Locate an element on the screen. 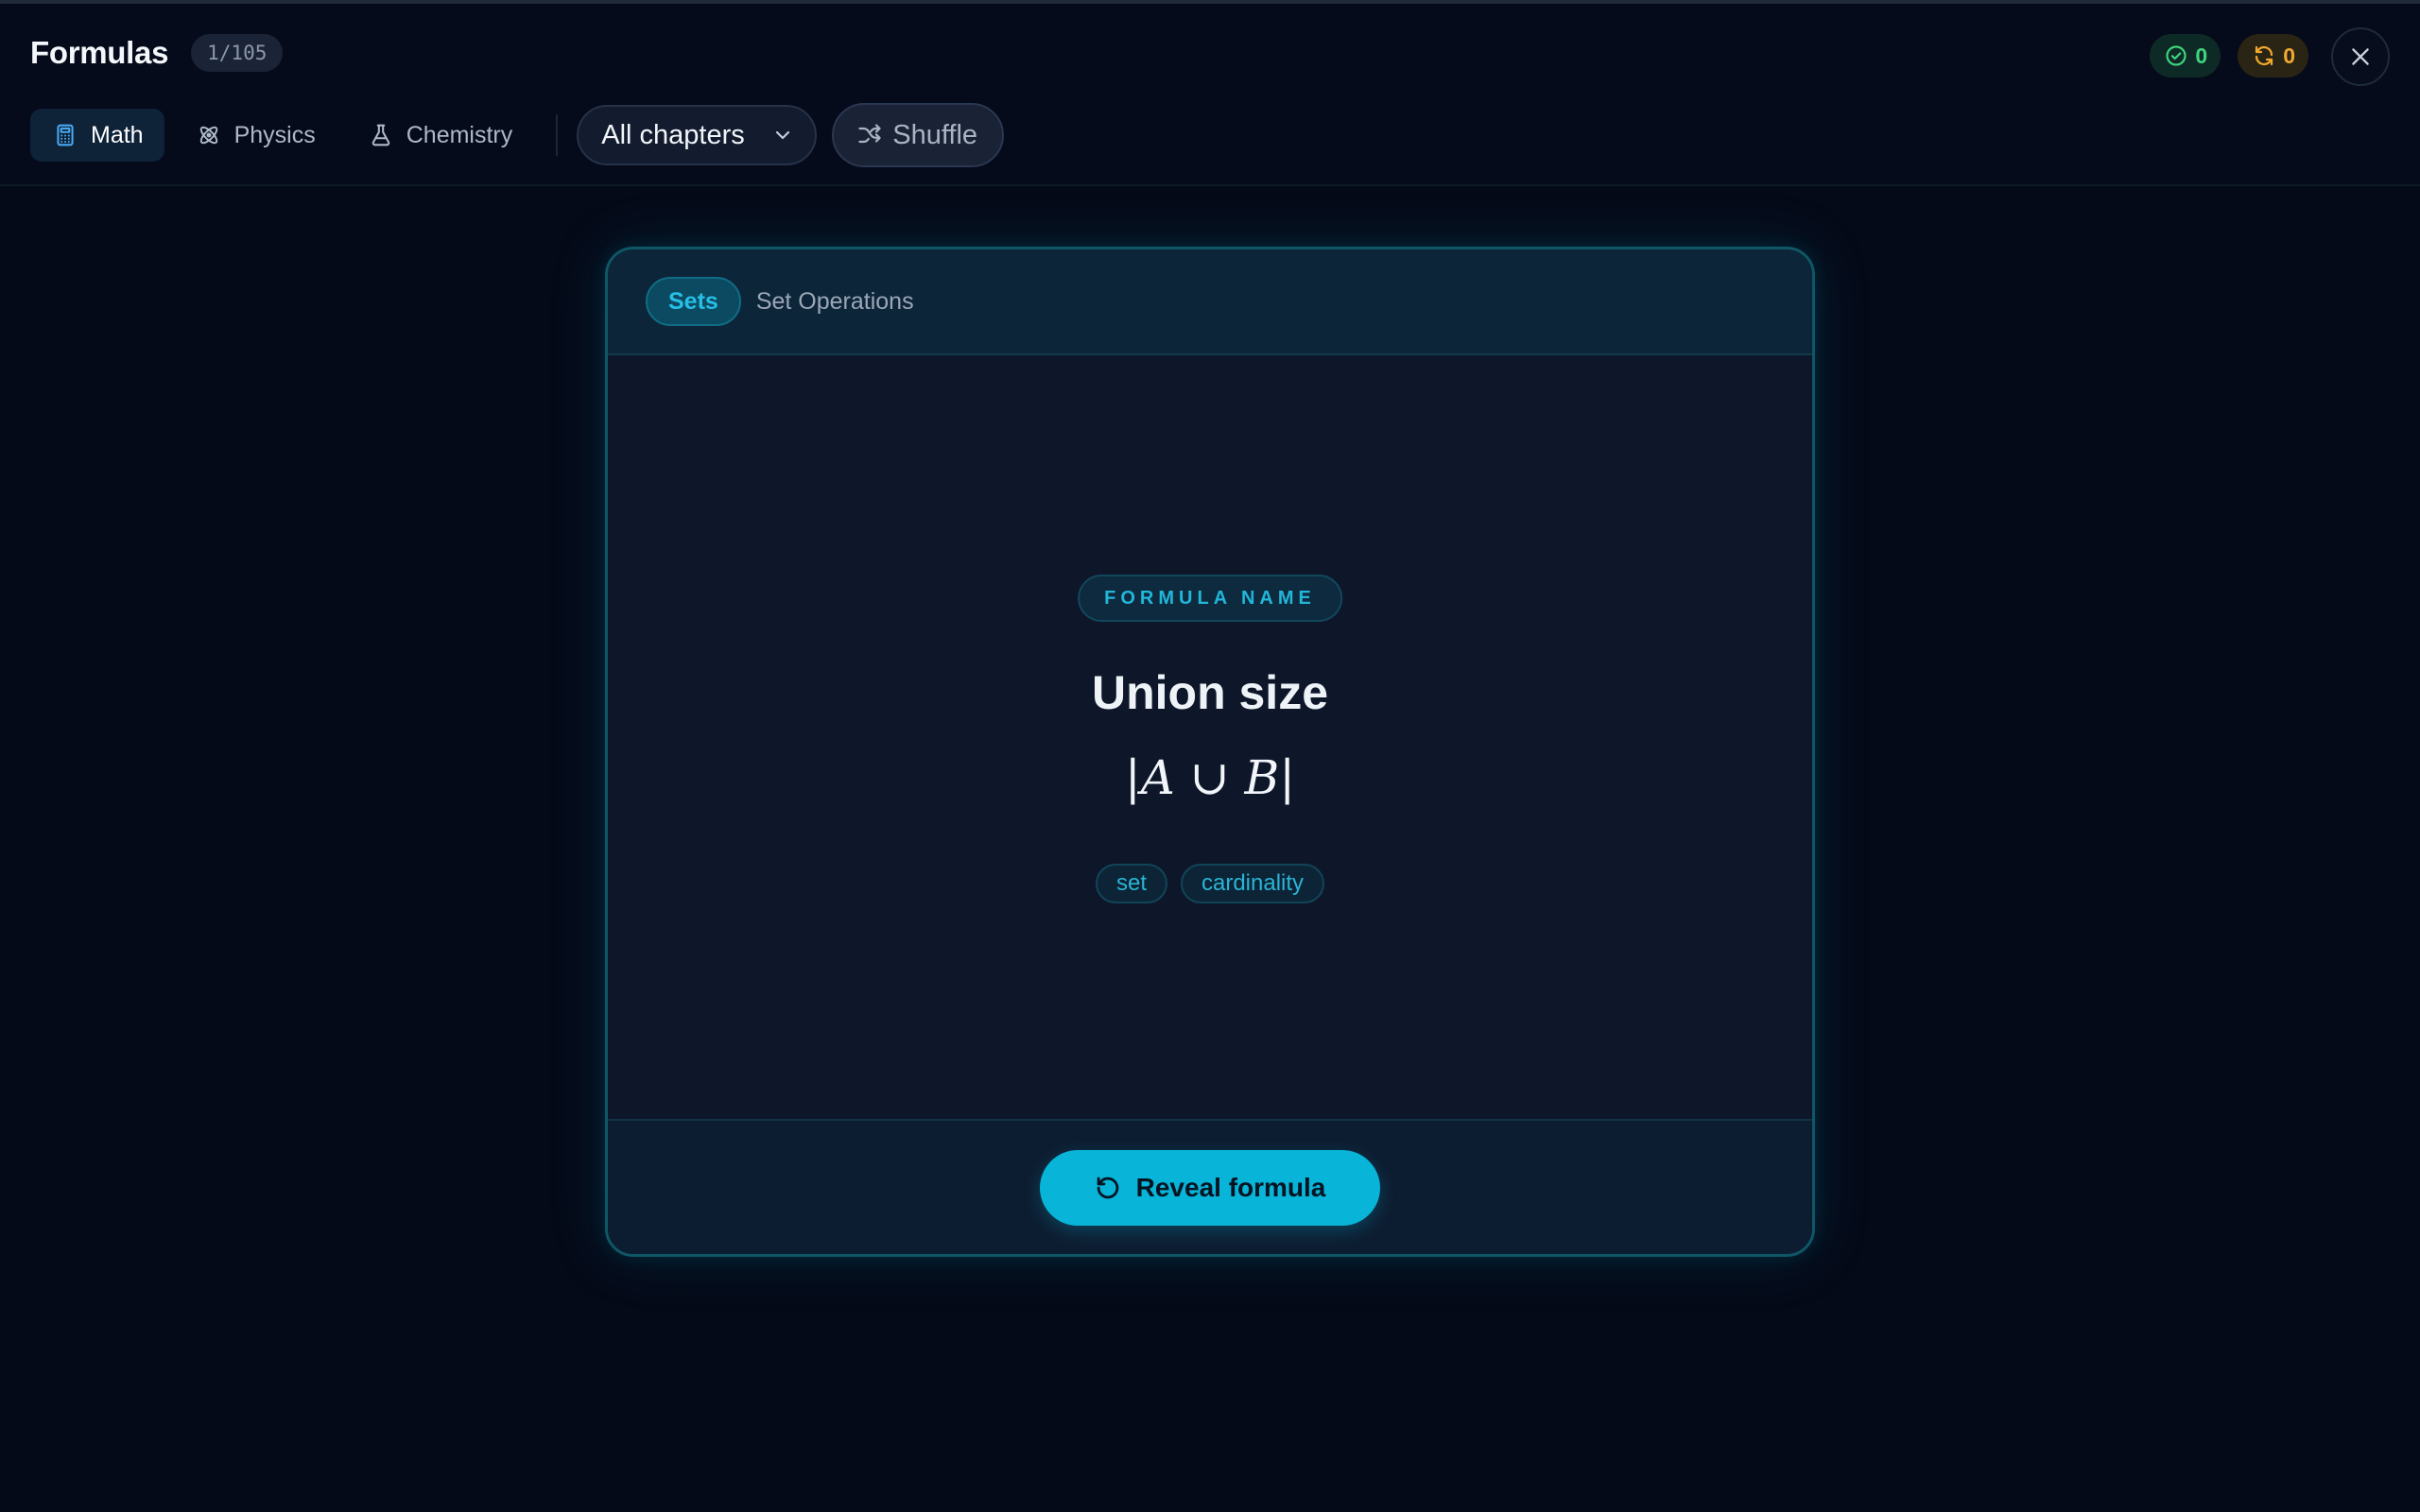 Image resolution: width=2420 pixels, height=1512 pixels. shuffle-button: Shuffle is located at coordinates (918, 135).